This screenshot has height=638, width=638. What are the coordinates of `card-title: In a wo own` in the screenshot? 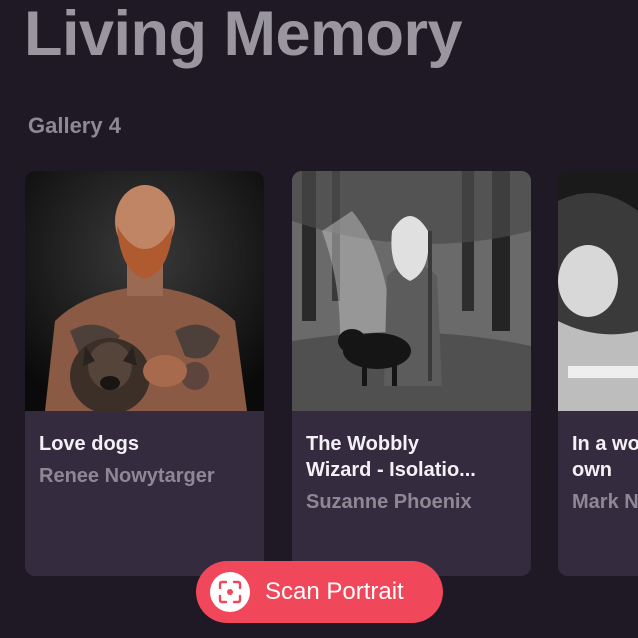 It's located at (605, 457).